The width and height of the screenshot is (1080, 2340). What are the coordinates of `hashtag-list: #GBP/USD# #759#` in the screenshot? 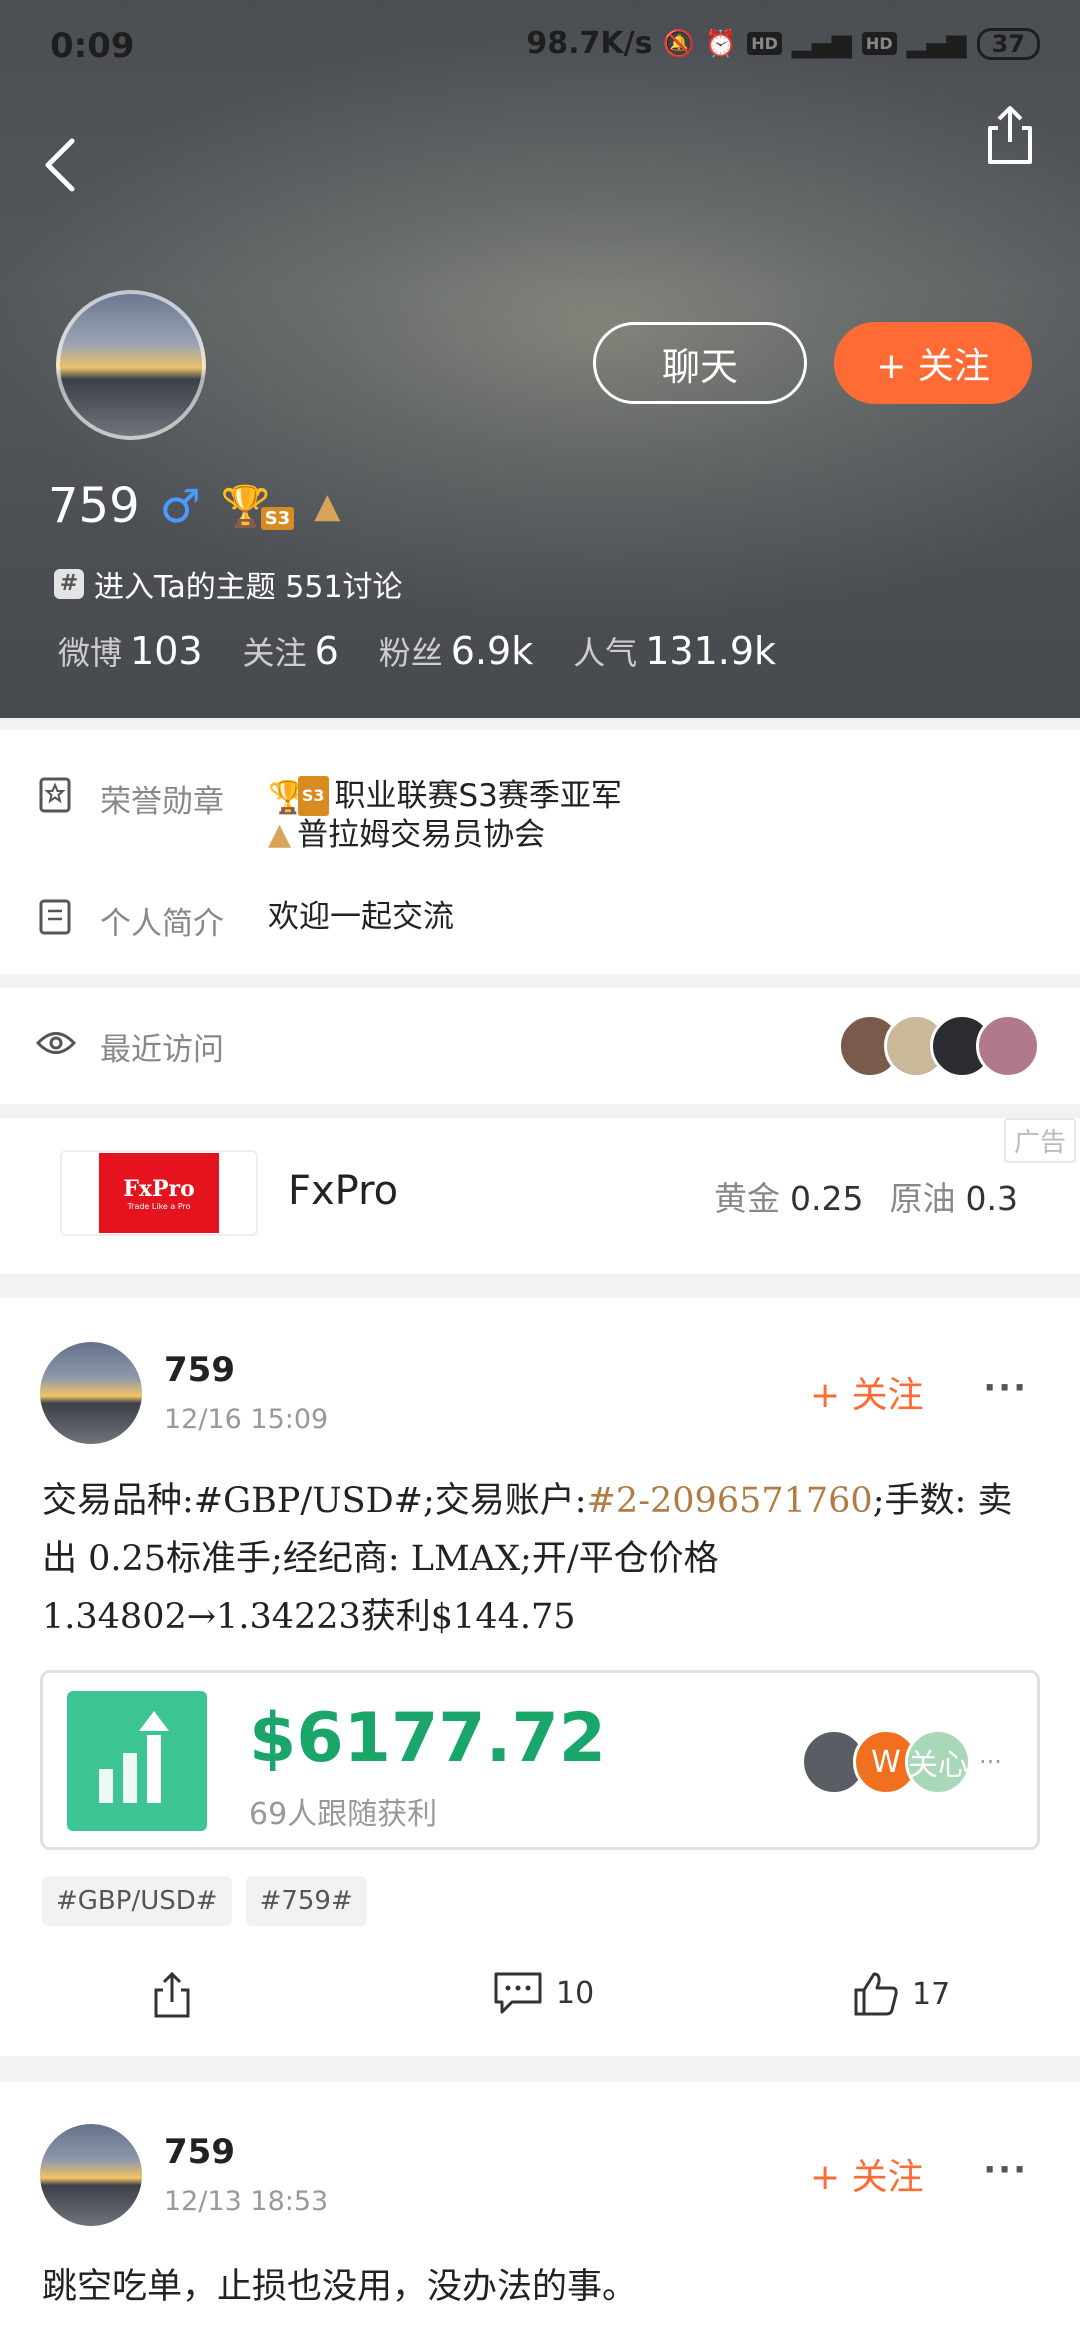 It's located at (204, 1901).